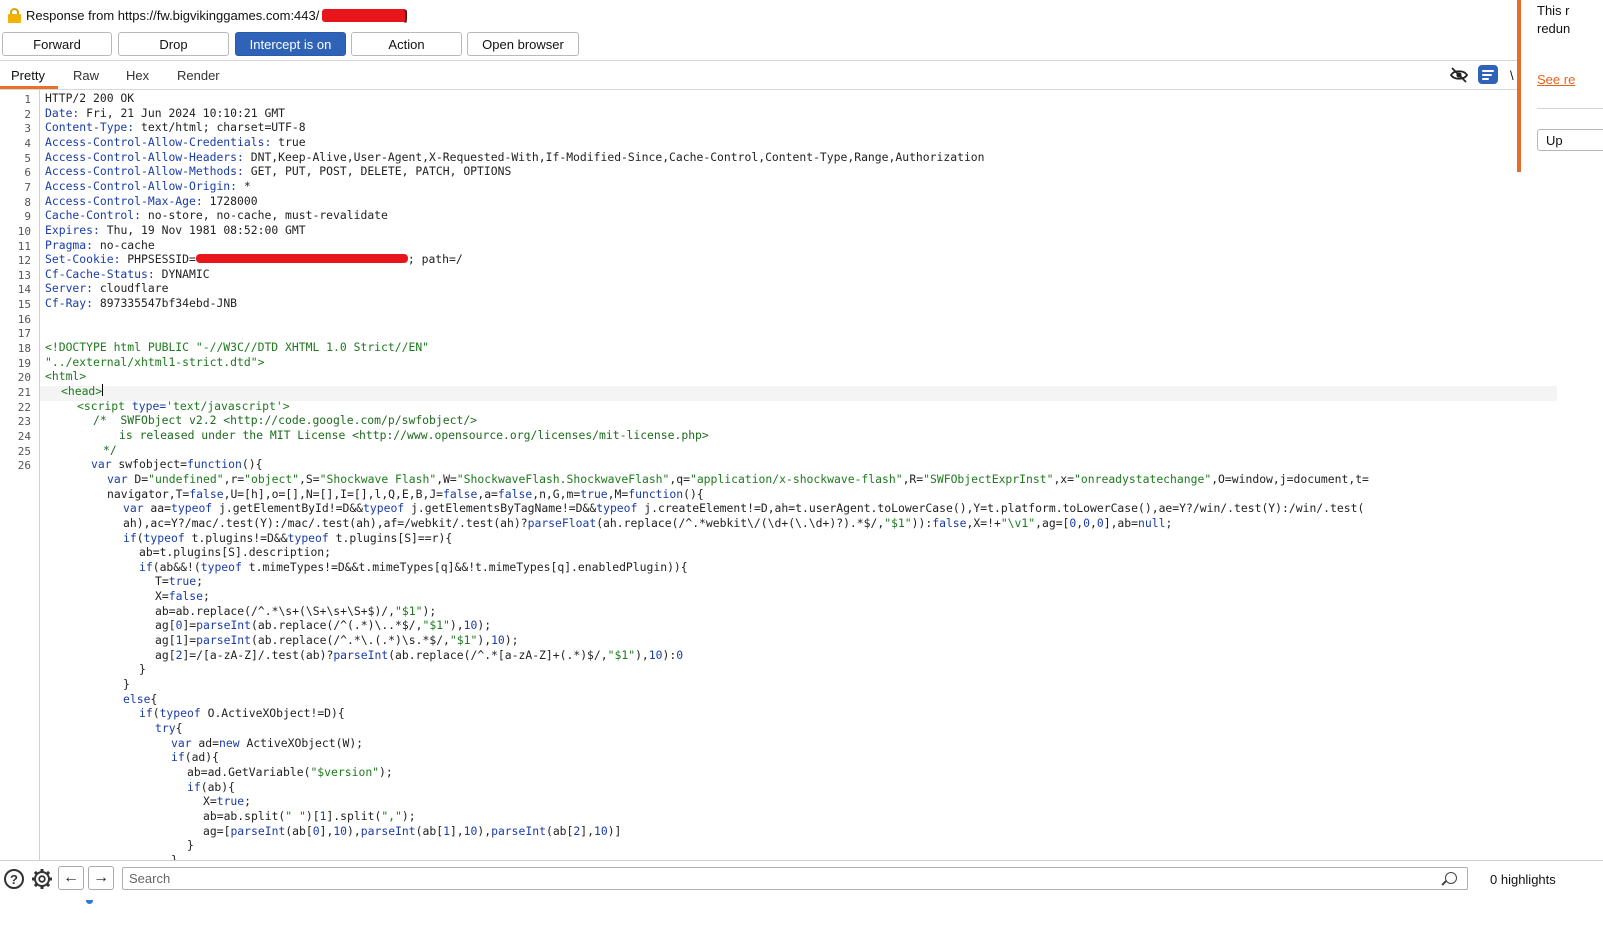 The height and width of the screenshot is (925, 1603). Describe the element at coordinates (182, 596) in the screenshot. I see `code-line: X=false;` at that location.